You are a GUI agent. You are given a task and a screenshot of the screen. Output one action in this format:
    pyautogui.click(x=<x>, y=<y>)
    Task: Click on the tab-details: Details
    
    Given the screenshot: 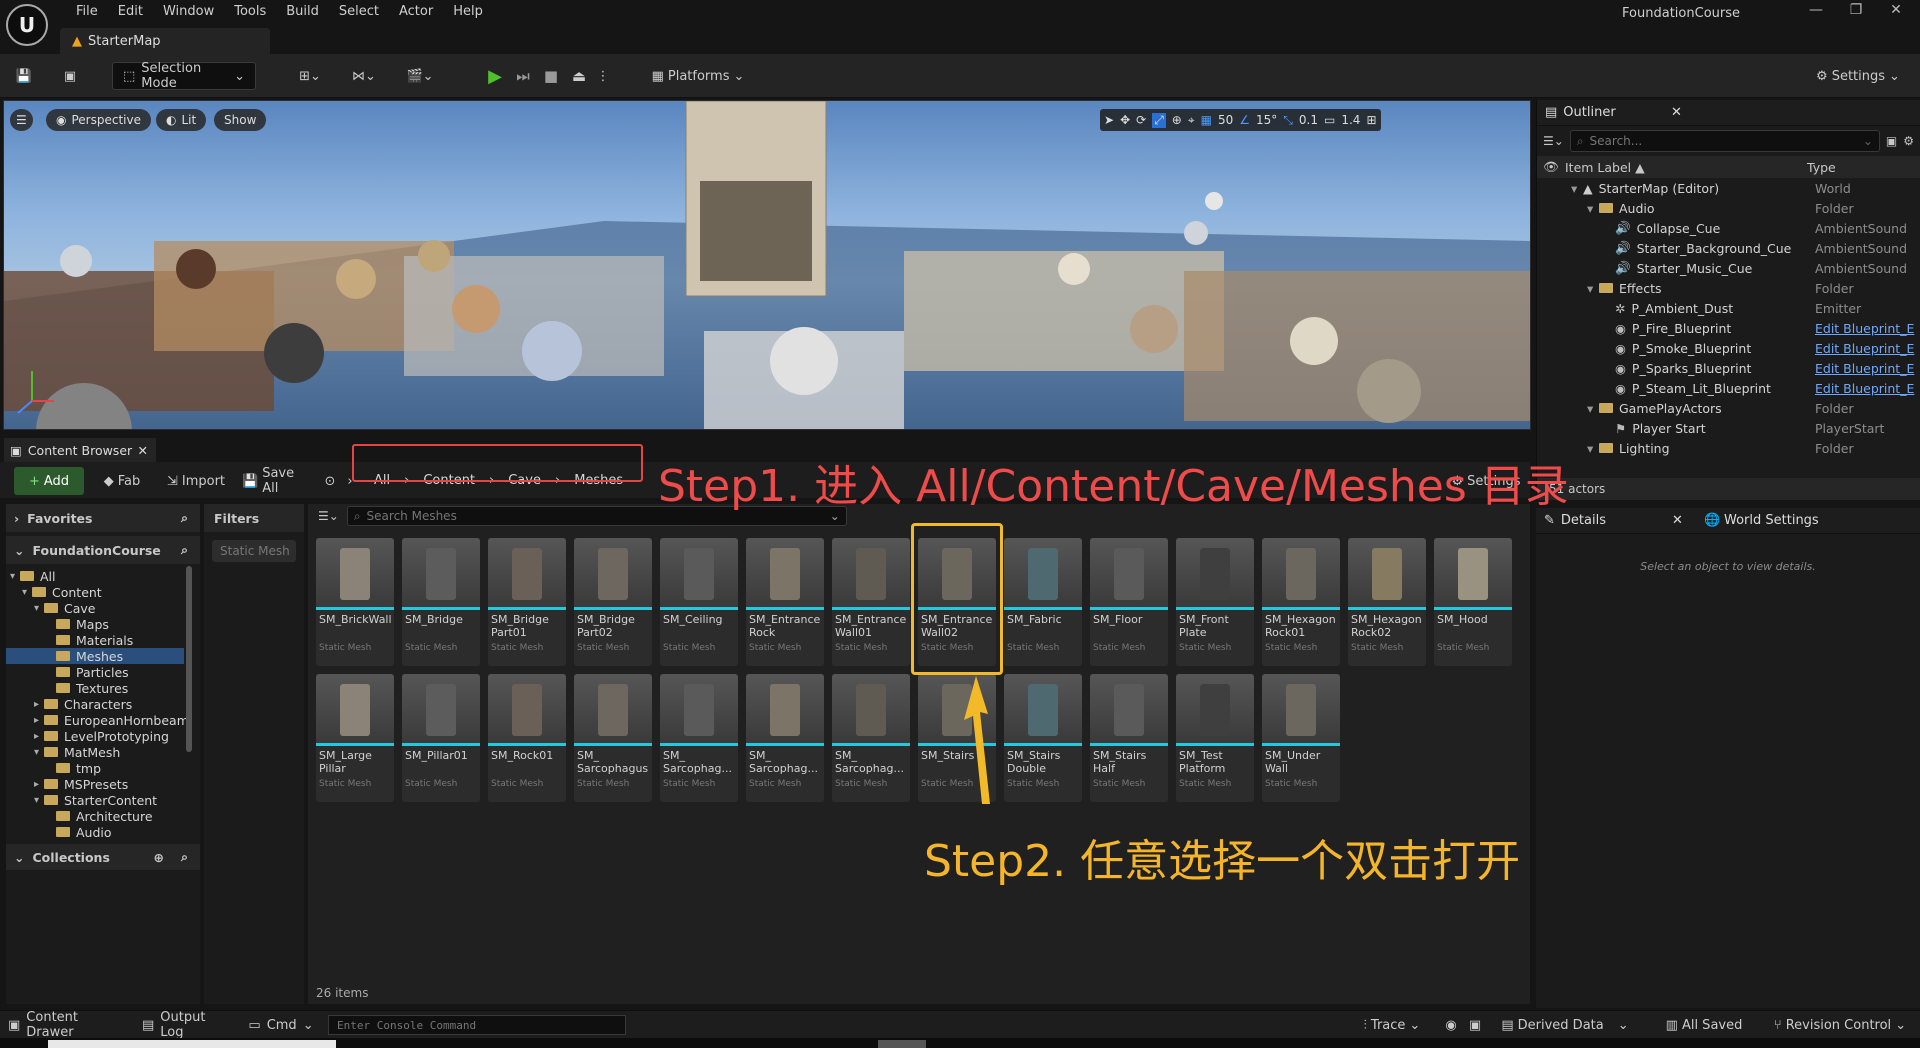 What is the action you would take?
    pyautogui.click(x=1583, y=520)
    